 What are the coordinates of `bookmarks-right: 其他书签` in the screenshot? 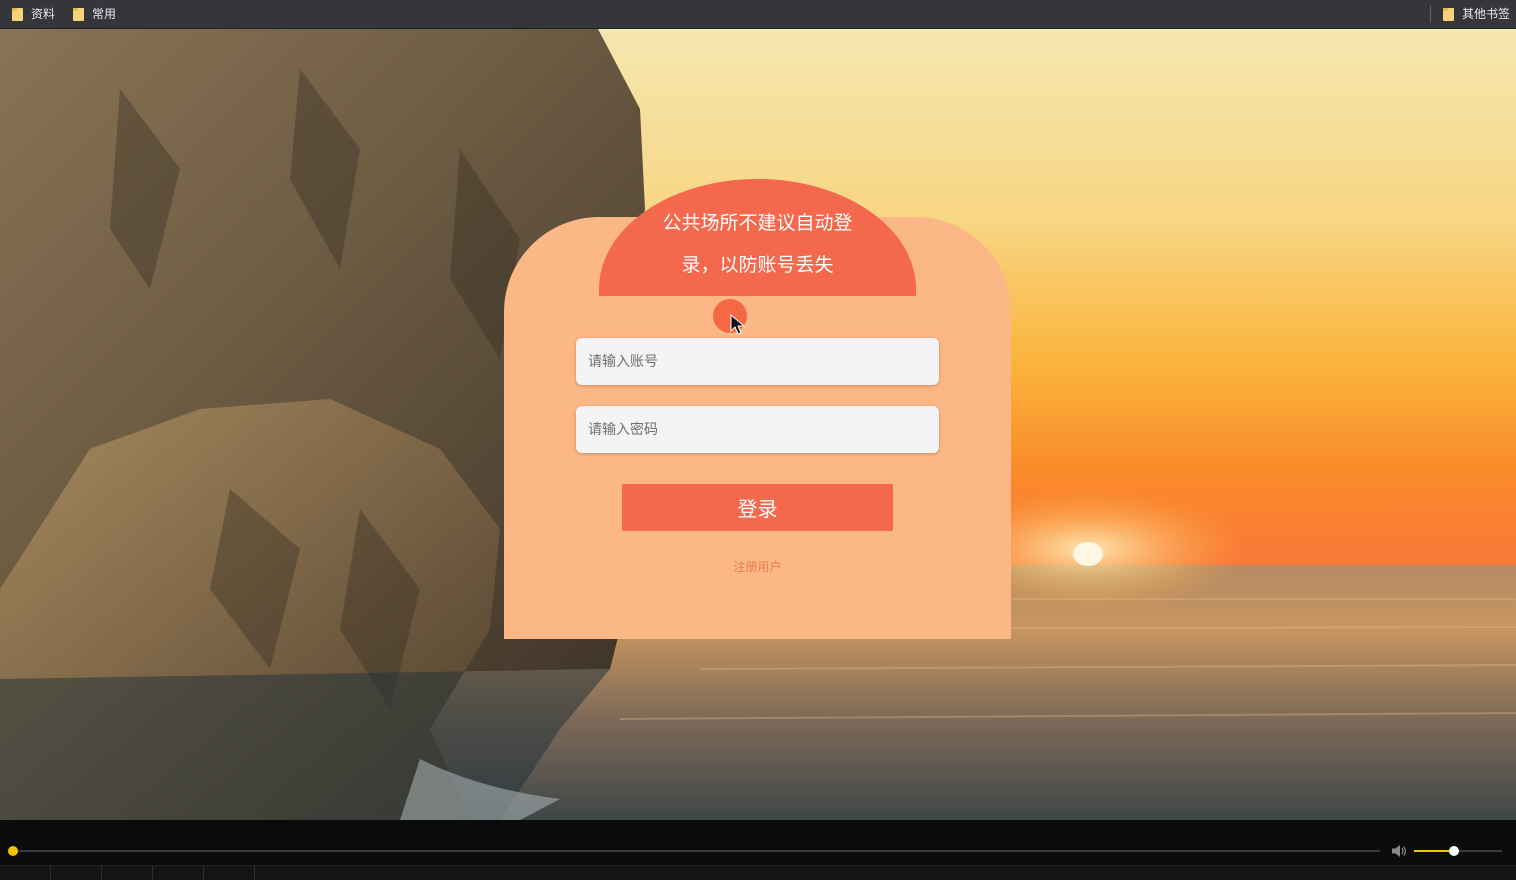 It's located at (1469, 14).